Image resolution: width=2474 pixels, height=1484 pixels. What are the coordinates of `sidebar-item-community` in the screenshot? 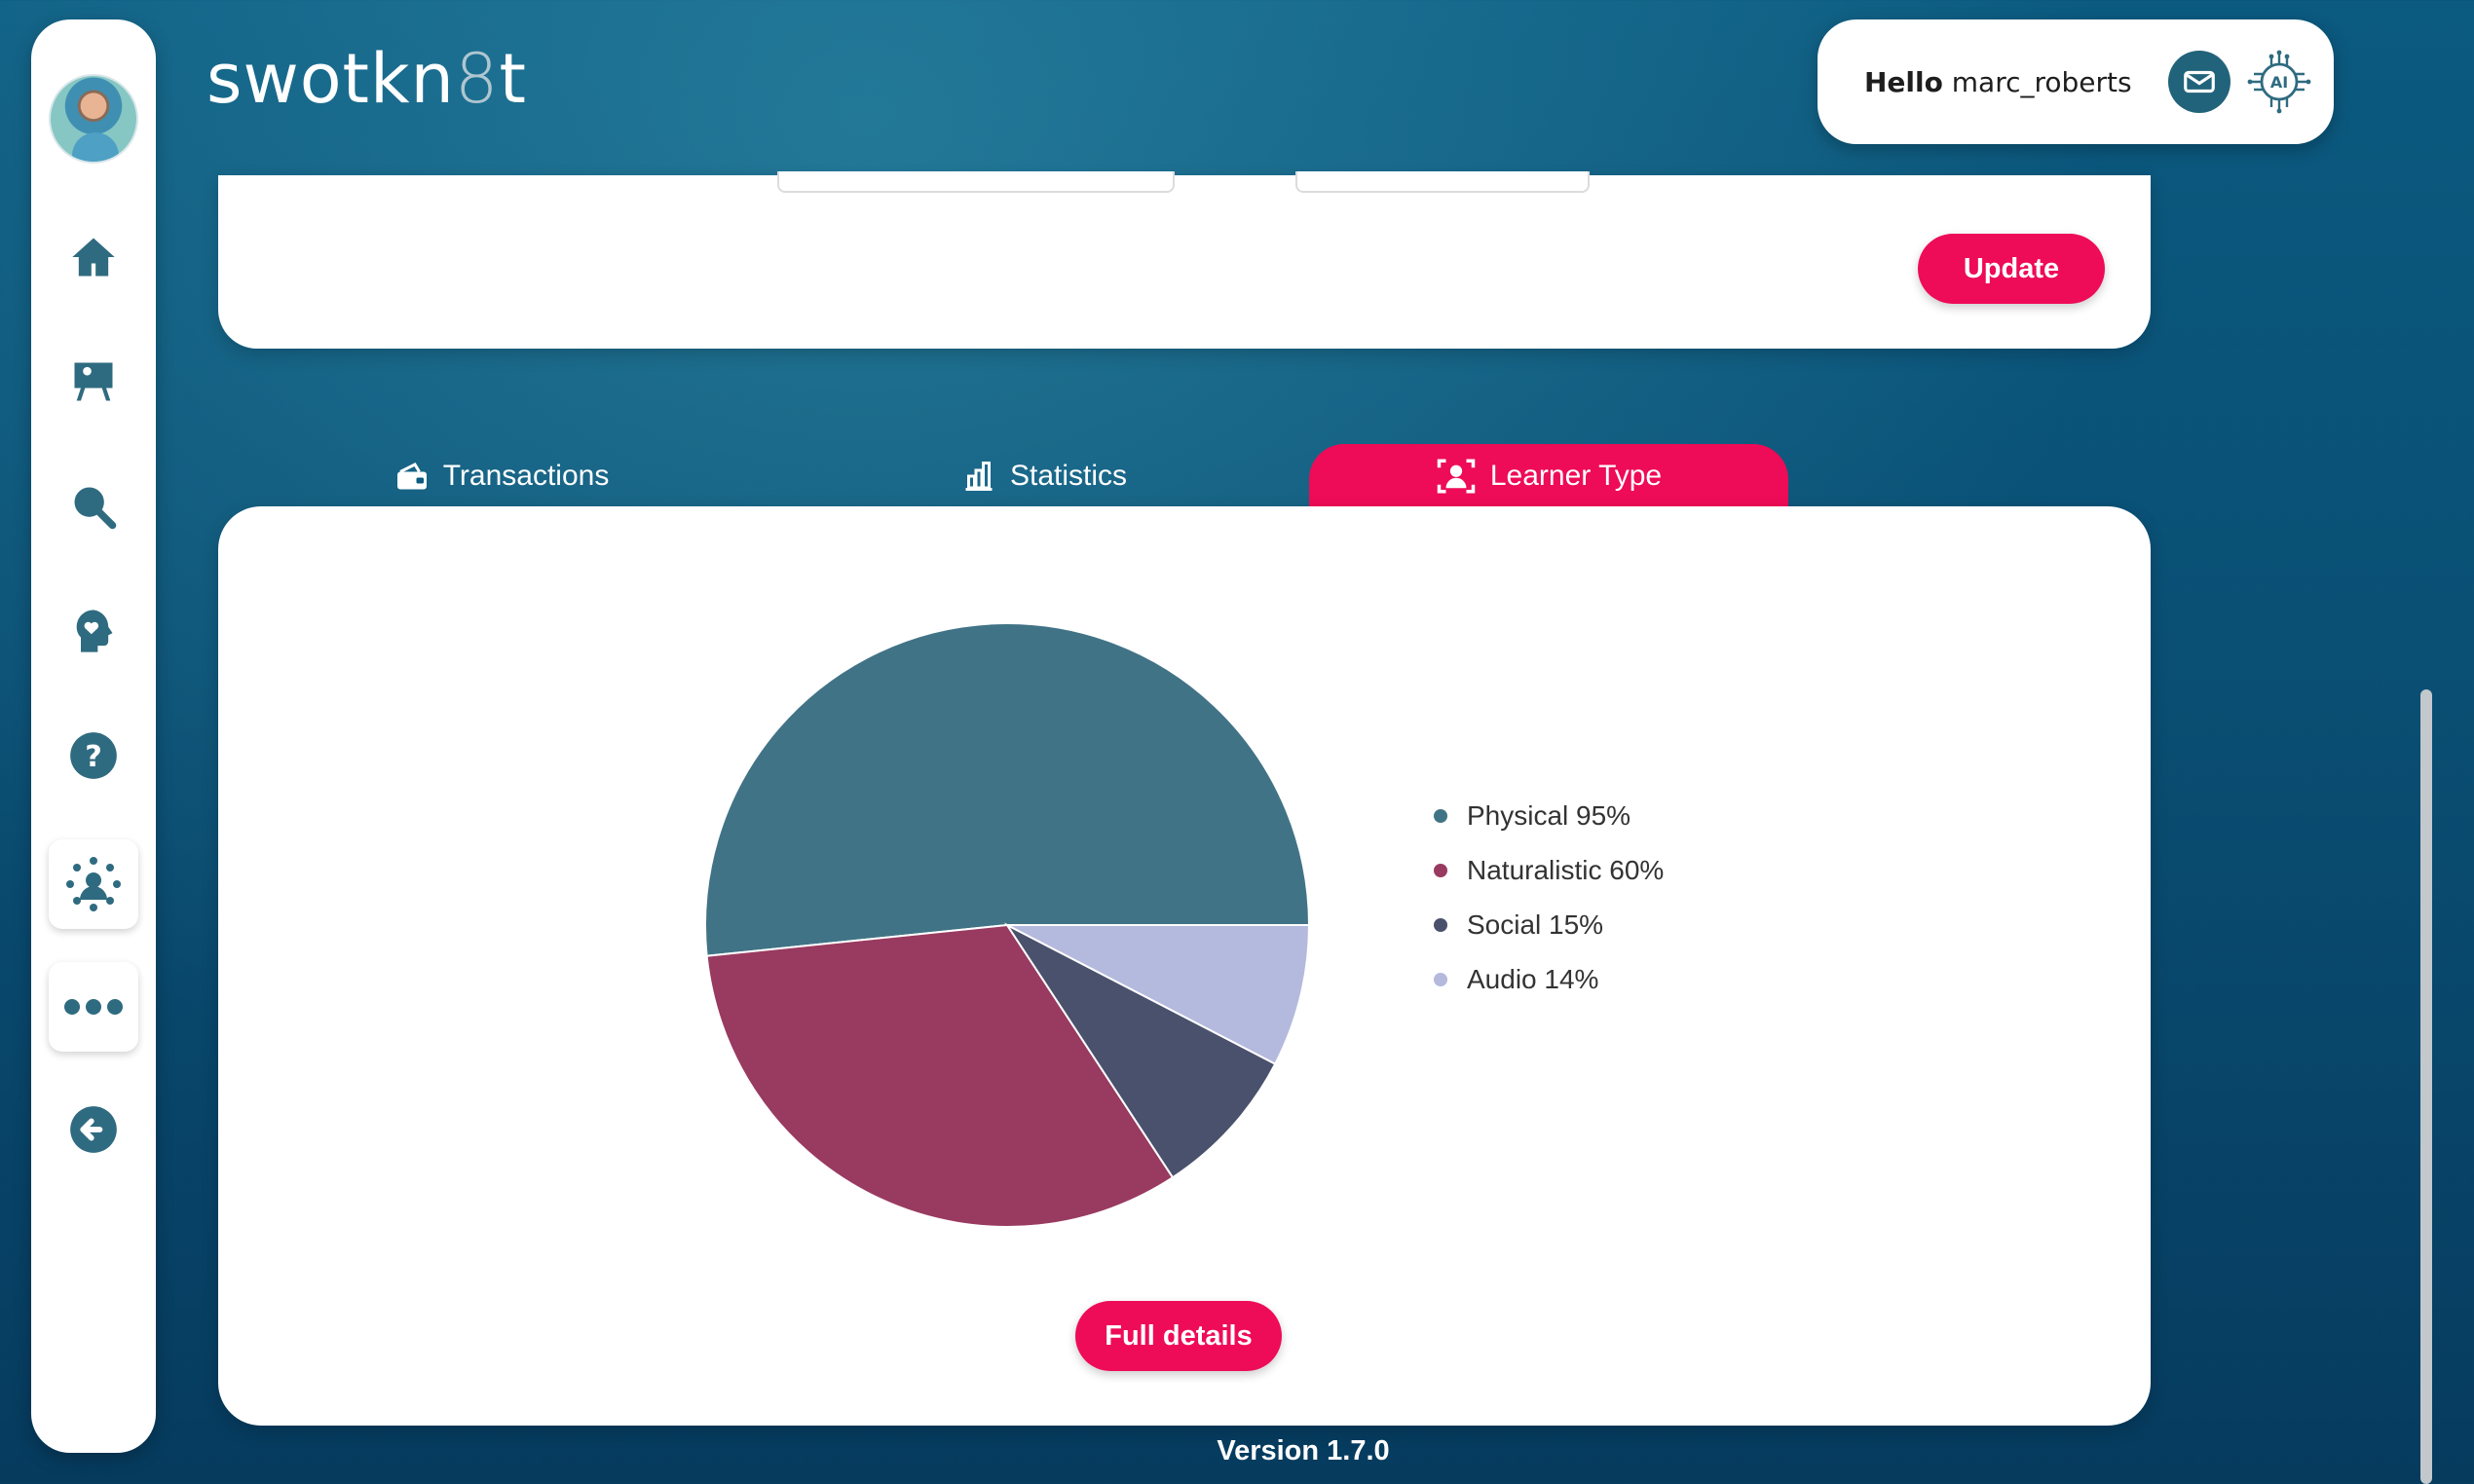 It's located at (93, 884).